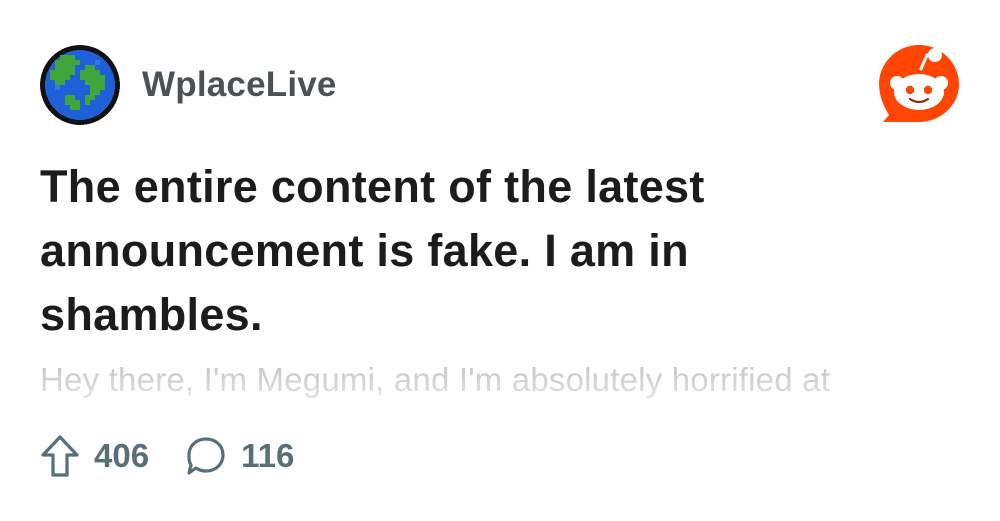  I want to click on post-stats: 406 116, so click(167, 456).